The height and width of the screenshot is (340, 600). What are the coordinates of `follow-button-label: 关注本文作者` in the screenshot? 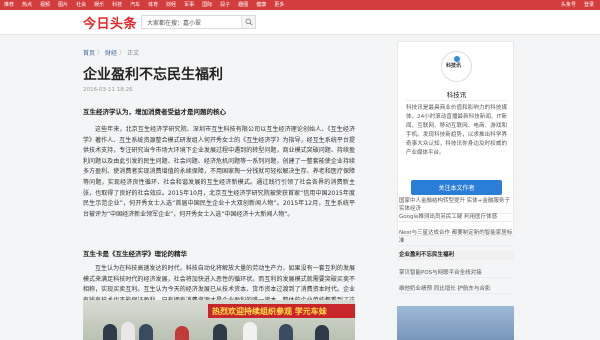 It's located at (456, 188).